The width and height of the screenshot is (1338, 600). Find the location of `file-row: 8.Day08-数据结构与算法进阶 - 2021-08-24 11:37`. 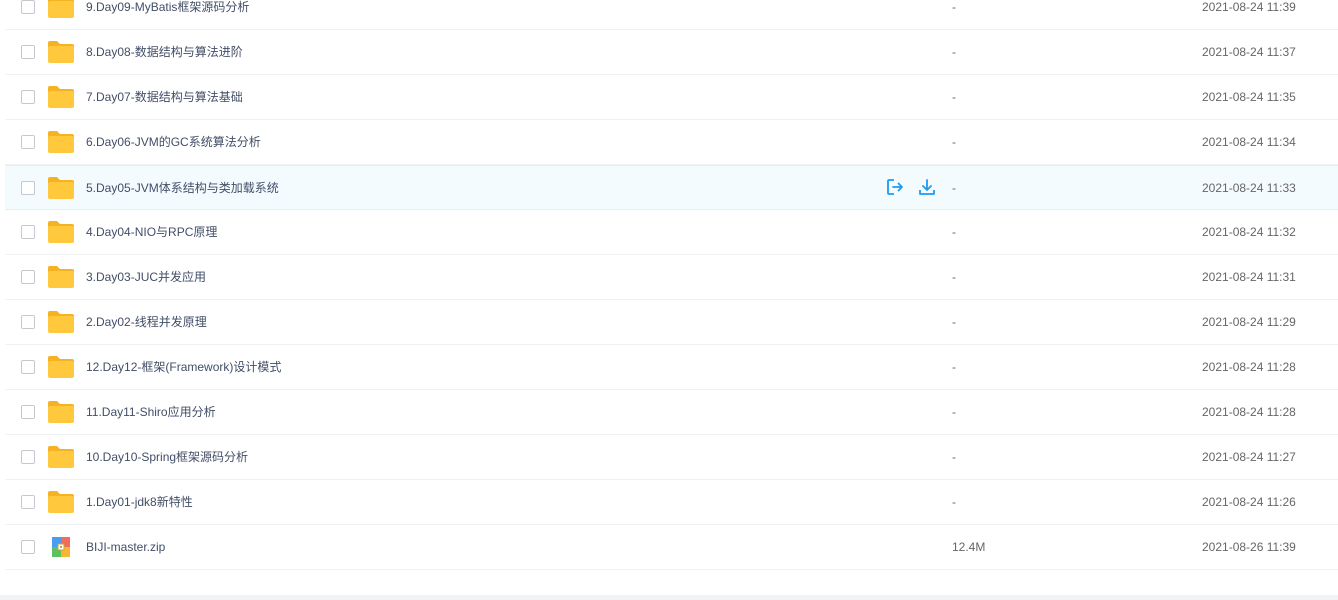

file-row: 8.Day08-数据结构与算法进阶 - 2021-08-24 11:37 is located at coordinates (671, 52).